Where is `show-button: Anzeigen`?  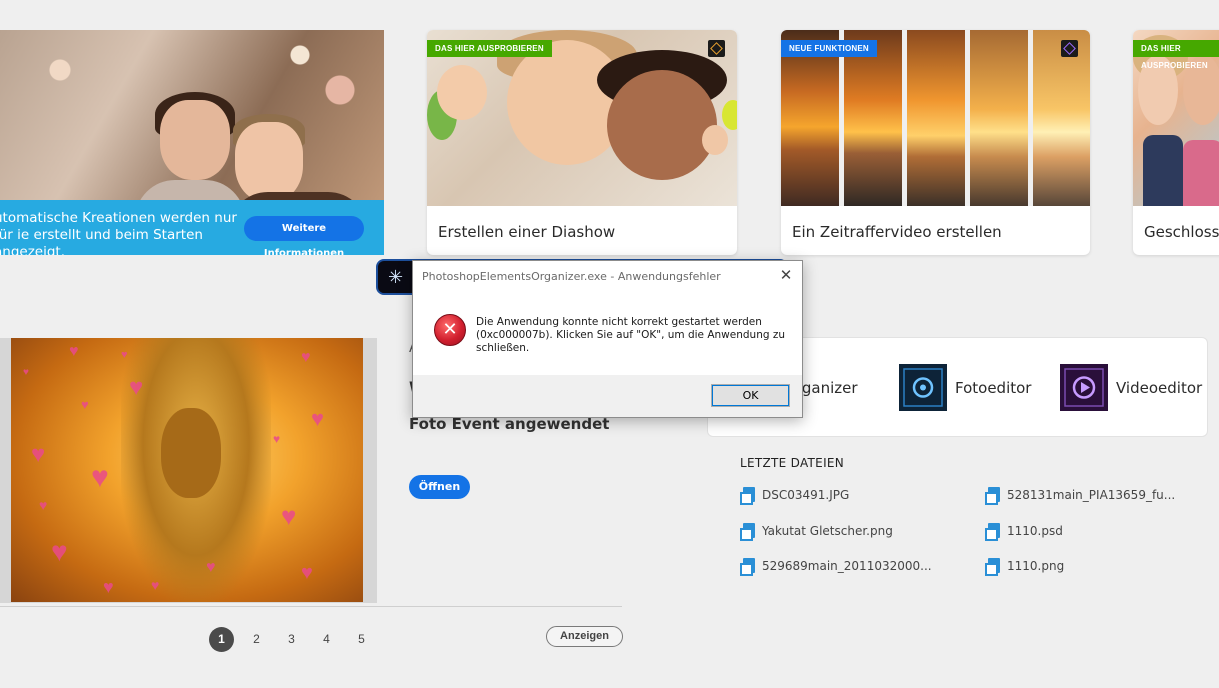
show-button: Anzeigen is located at coordinates (584, 636).